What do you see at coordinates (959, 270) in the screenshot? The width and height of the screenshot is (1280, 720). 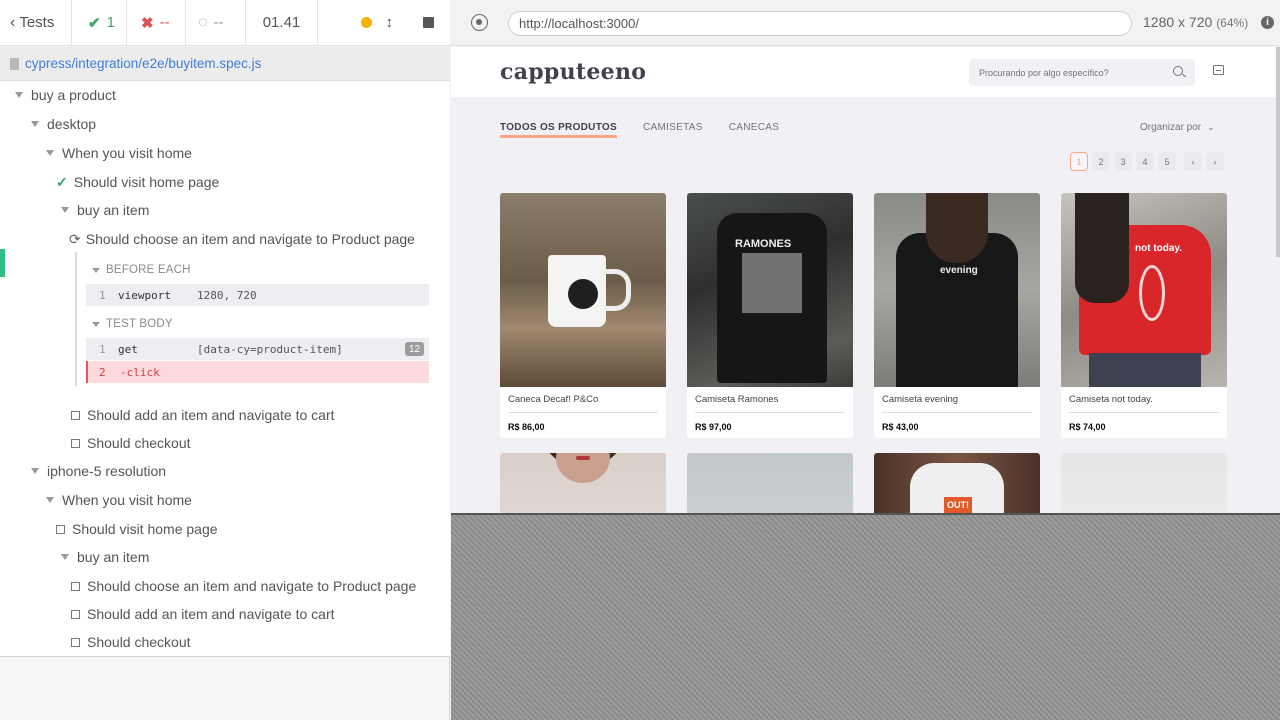 I see `shirt-text: evening` at bounding box center [959, 270].